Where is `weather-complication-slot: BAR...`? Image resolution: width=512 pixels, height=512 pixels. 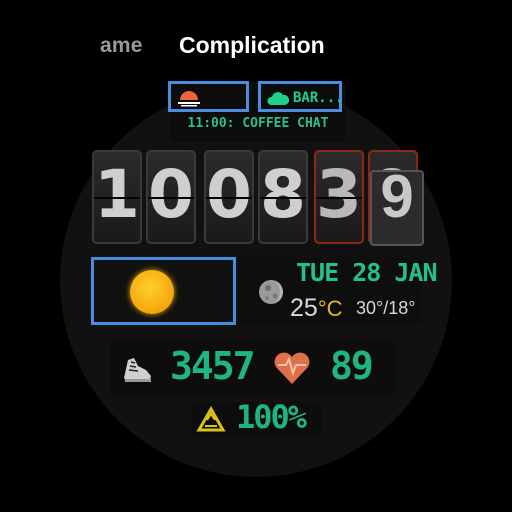
weather-complication-slot: BAR... is located at coordinates (301, 96).